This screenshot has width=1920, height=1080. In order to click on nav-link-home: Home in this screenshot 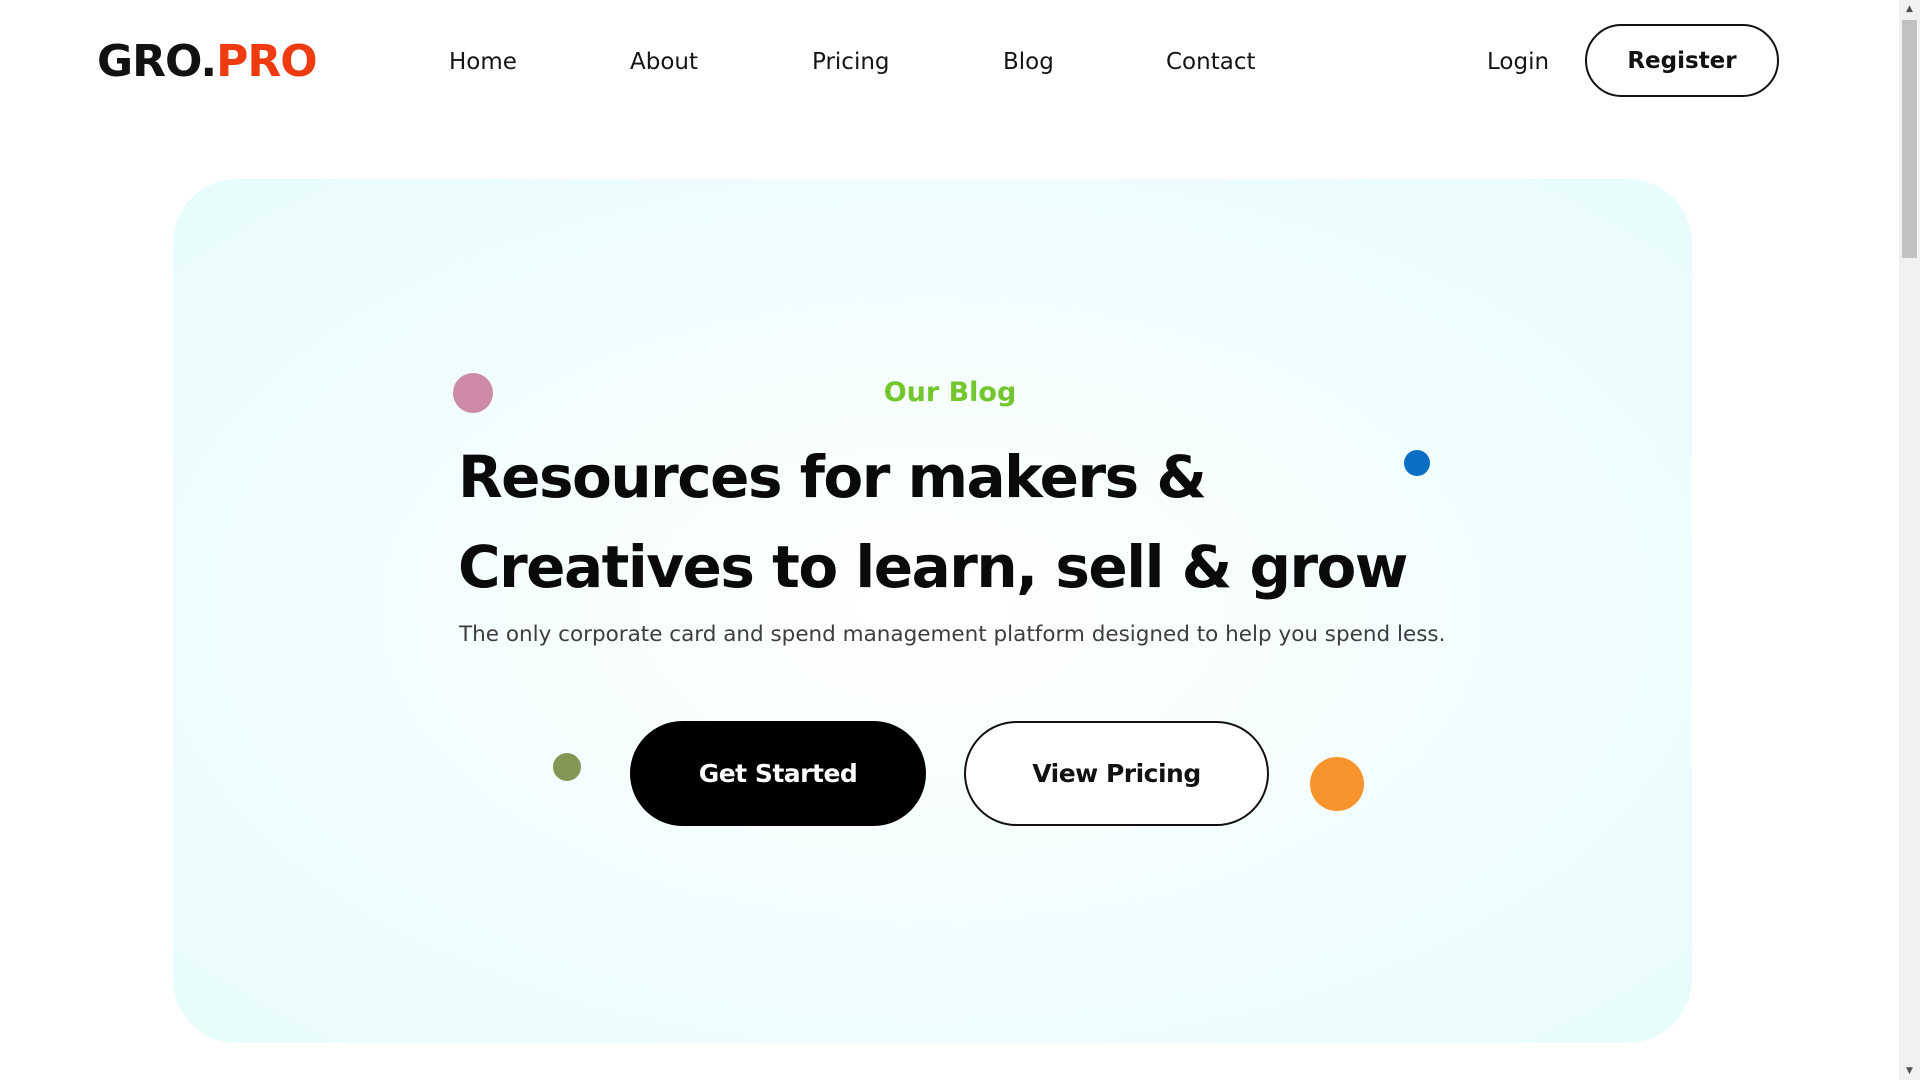, I will do `click(483, 62)`.